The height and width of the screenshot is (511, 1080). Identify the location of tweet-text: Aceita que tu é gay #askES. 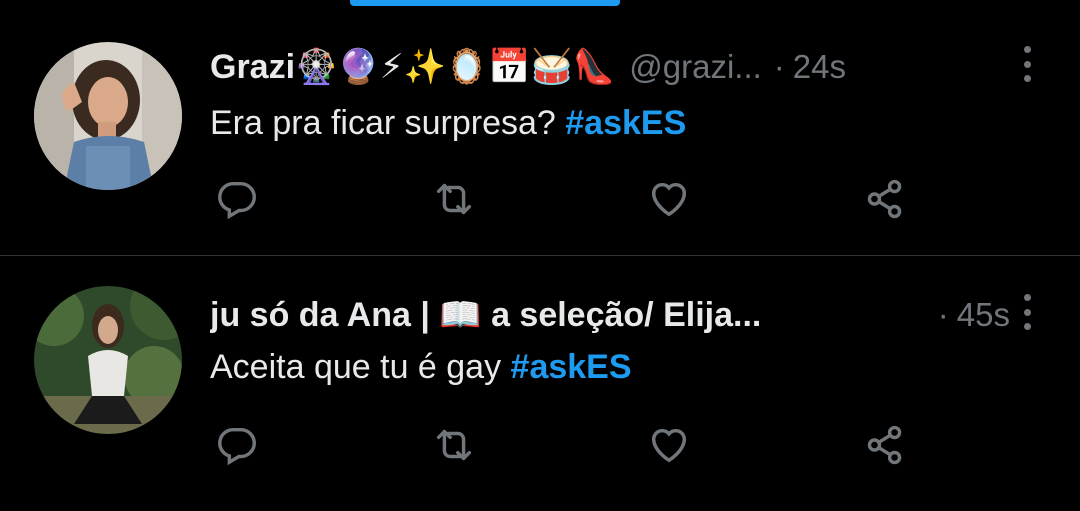
(421, 367).